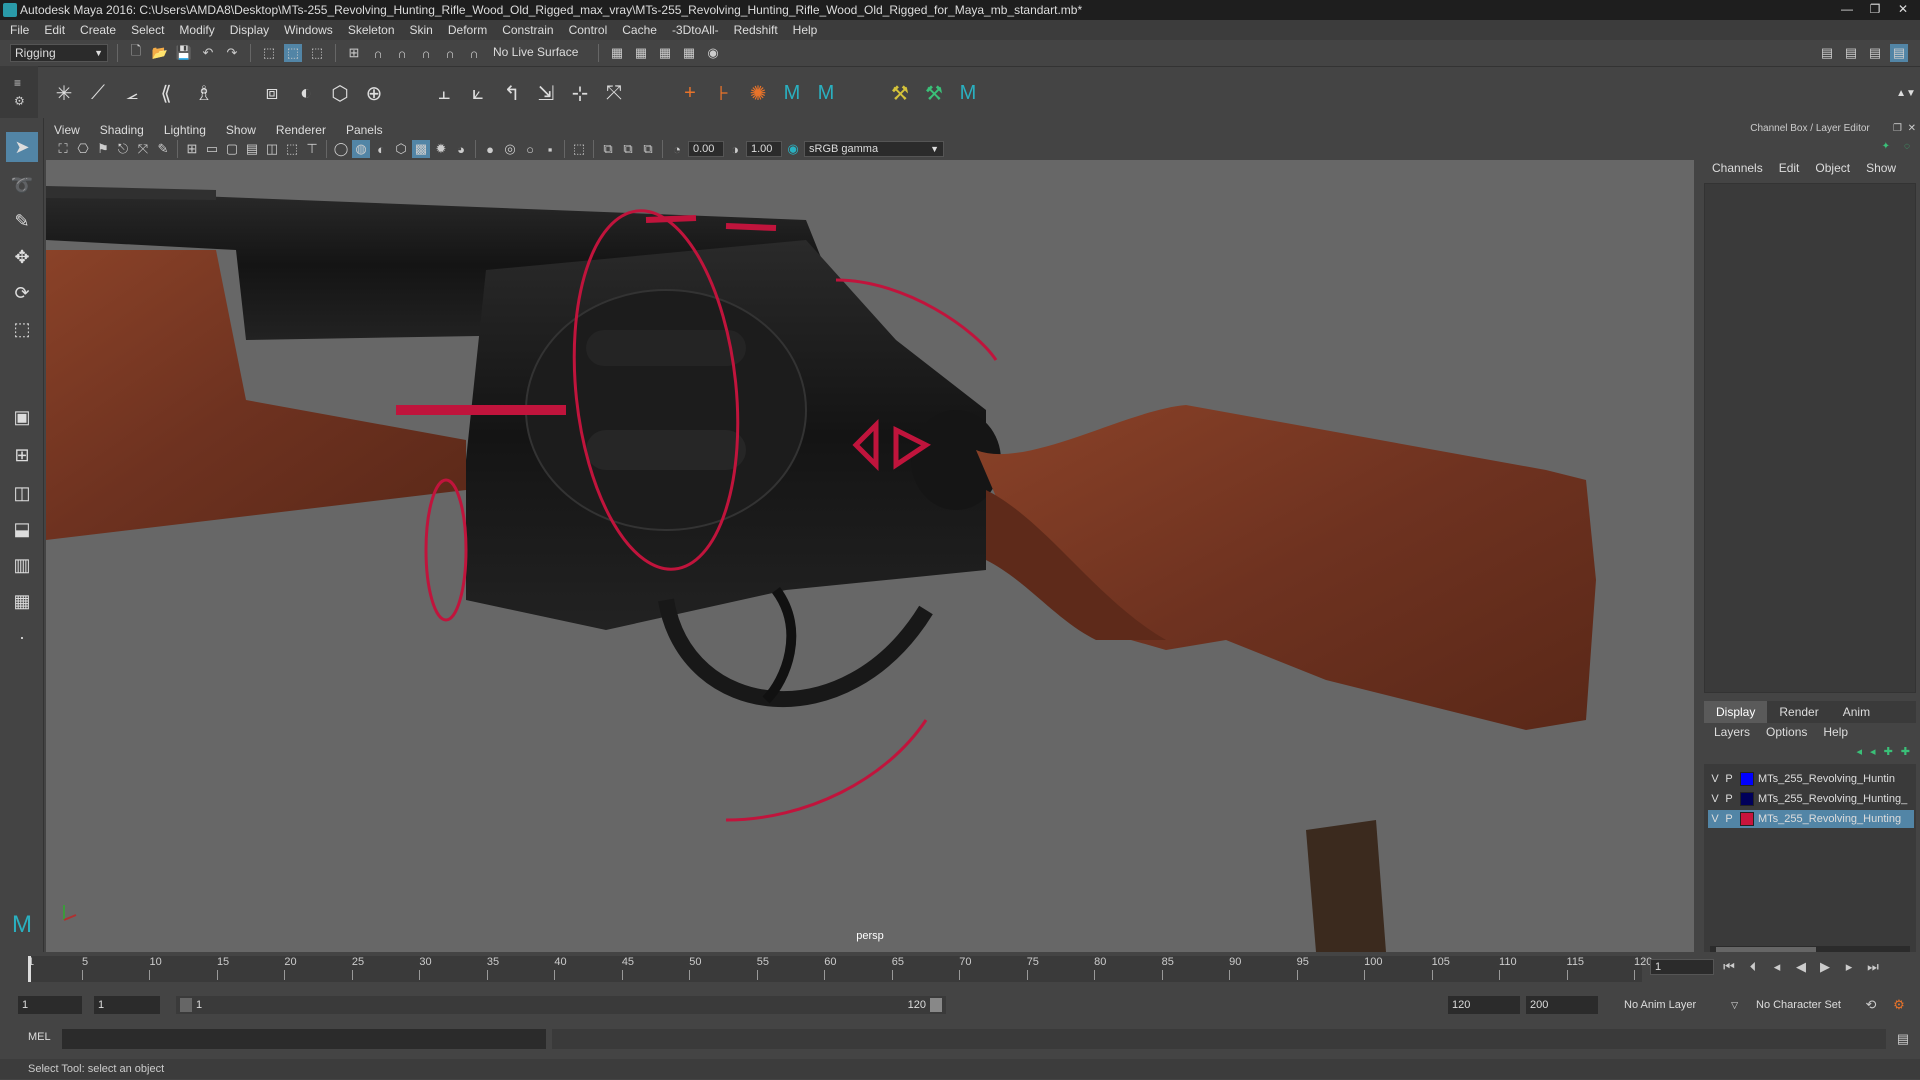 The image size is (1920, 1080). I want to click on save-scene-icon: 💾, so click(184, 53).